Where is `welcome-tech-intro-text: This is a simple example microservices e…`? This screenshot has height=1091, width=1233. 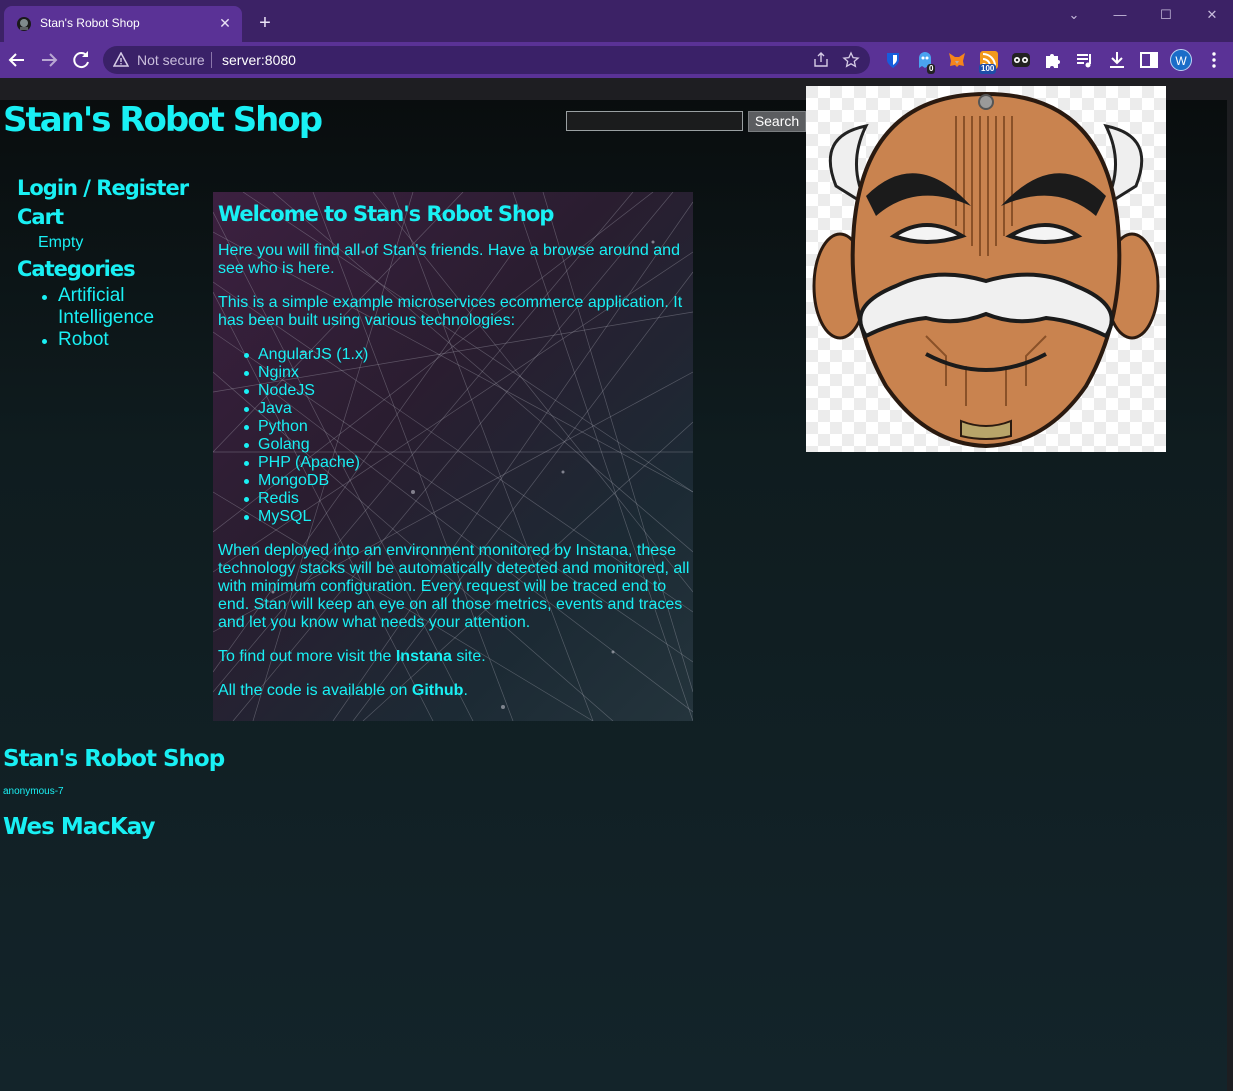 welcome-tech-intro-text: This is a simple example microservices e… is located at coordinates (450, 311).